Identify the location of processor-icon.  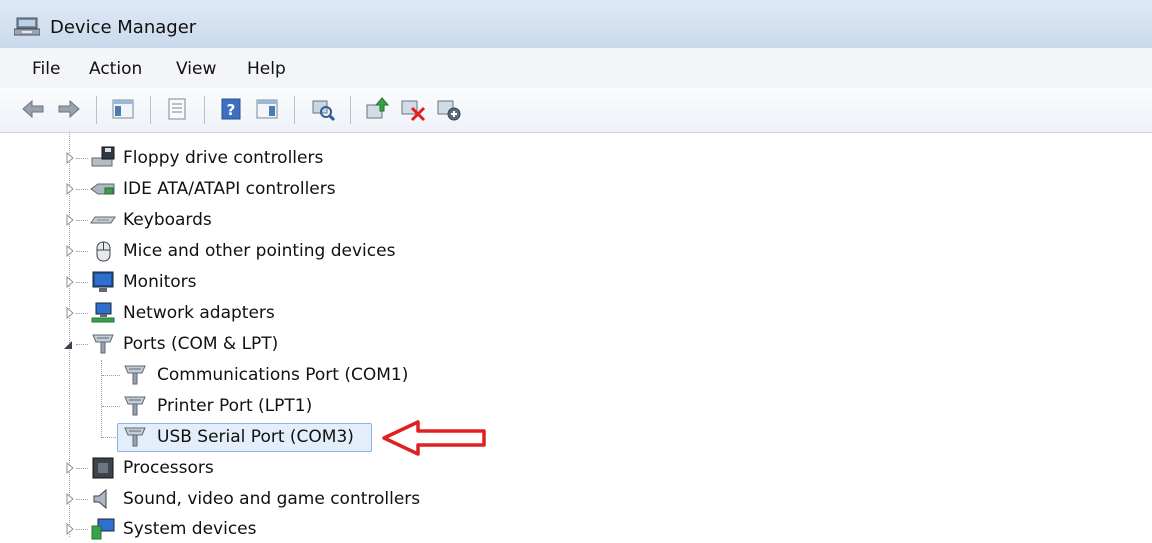
(103, 468).